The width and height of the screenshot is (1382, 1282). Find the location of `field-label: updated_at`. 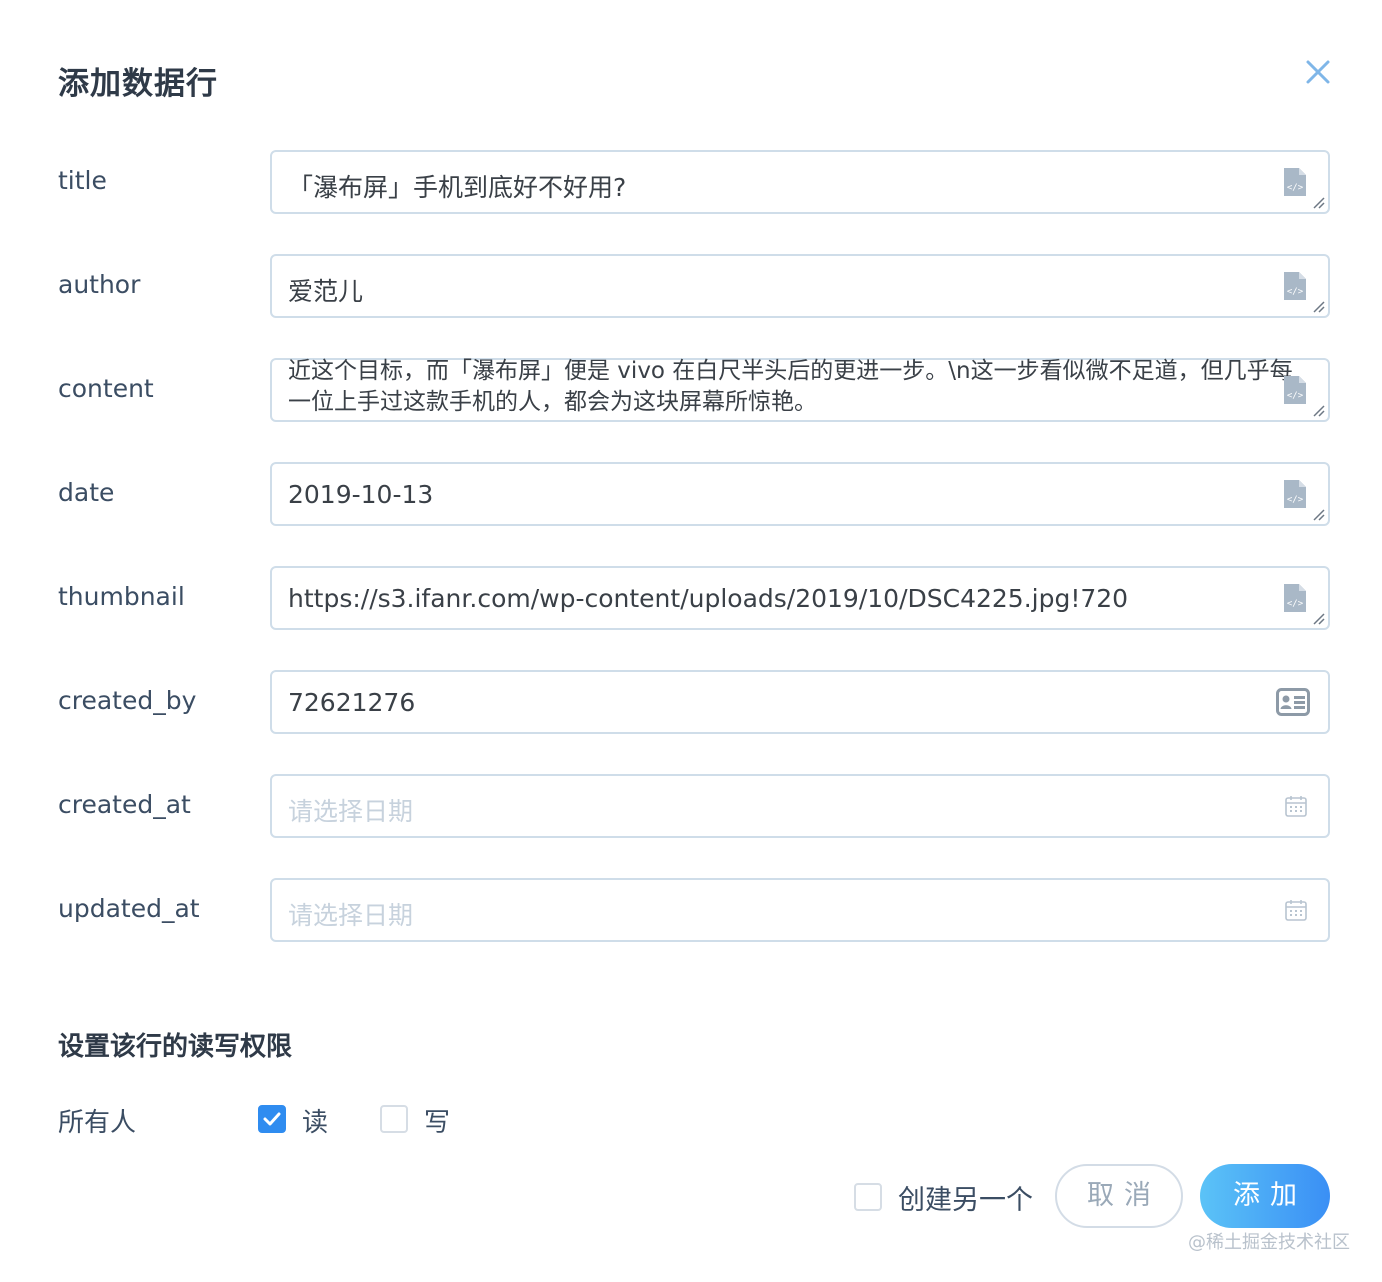

field-label: updated_at is located at coordinates (129, 908).